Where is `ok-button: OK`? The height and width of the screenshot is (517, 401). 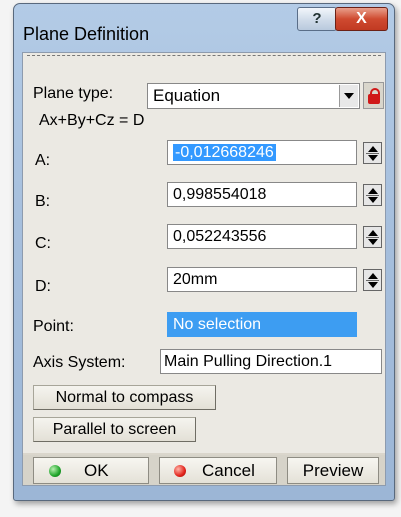 ok-button: OK is located at coordinates (91, 470).